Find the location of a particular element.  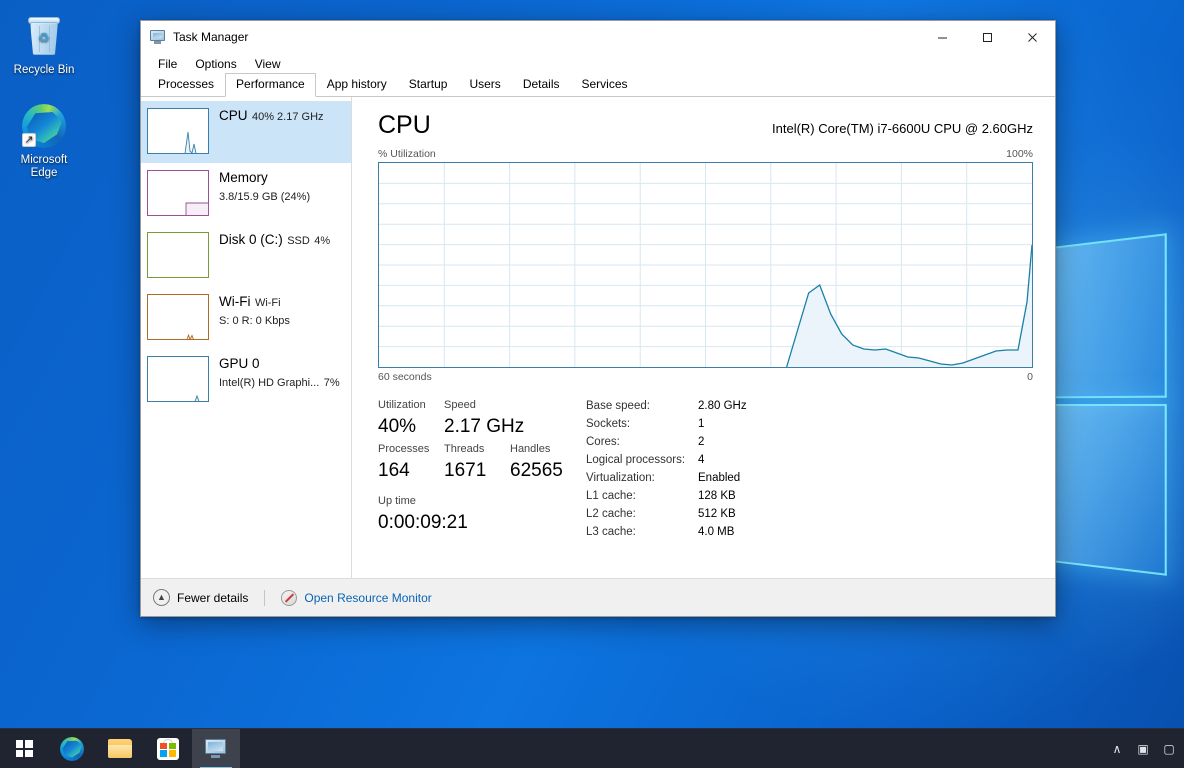

fewer-details-button: ▲ Fewer details is located at coordinates (200, 597).